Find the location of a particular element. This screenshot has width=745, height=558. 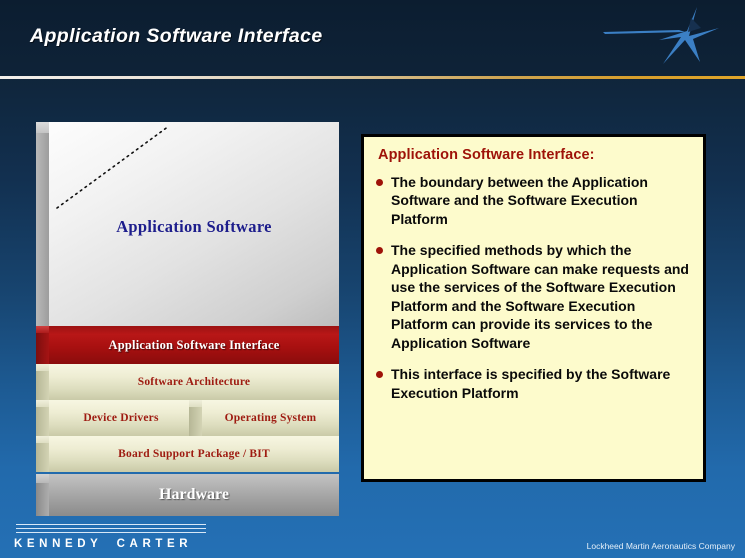

stack-layer-operating-system: Operating System is located at coordinates (264, 418).